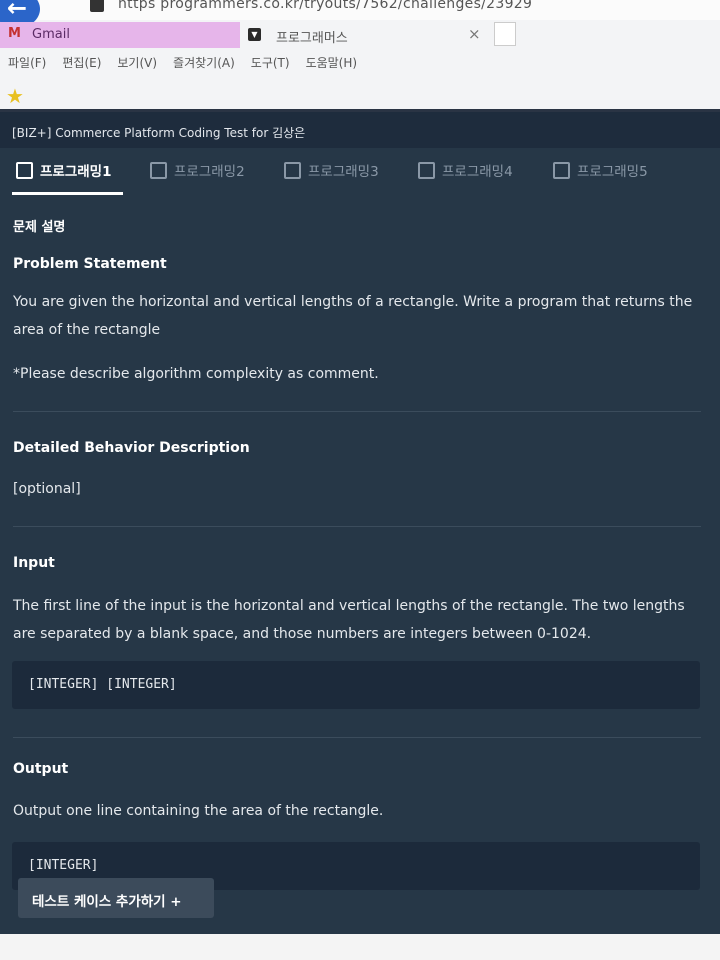 The height and width of the screenshot is (960, 720). I want to click on add-test-case-button: 테스트 케이스 추가하기 +, so click(116, 898).